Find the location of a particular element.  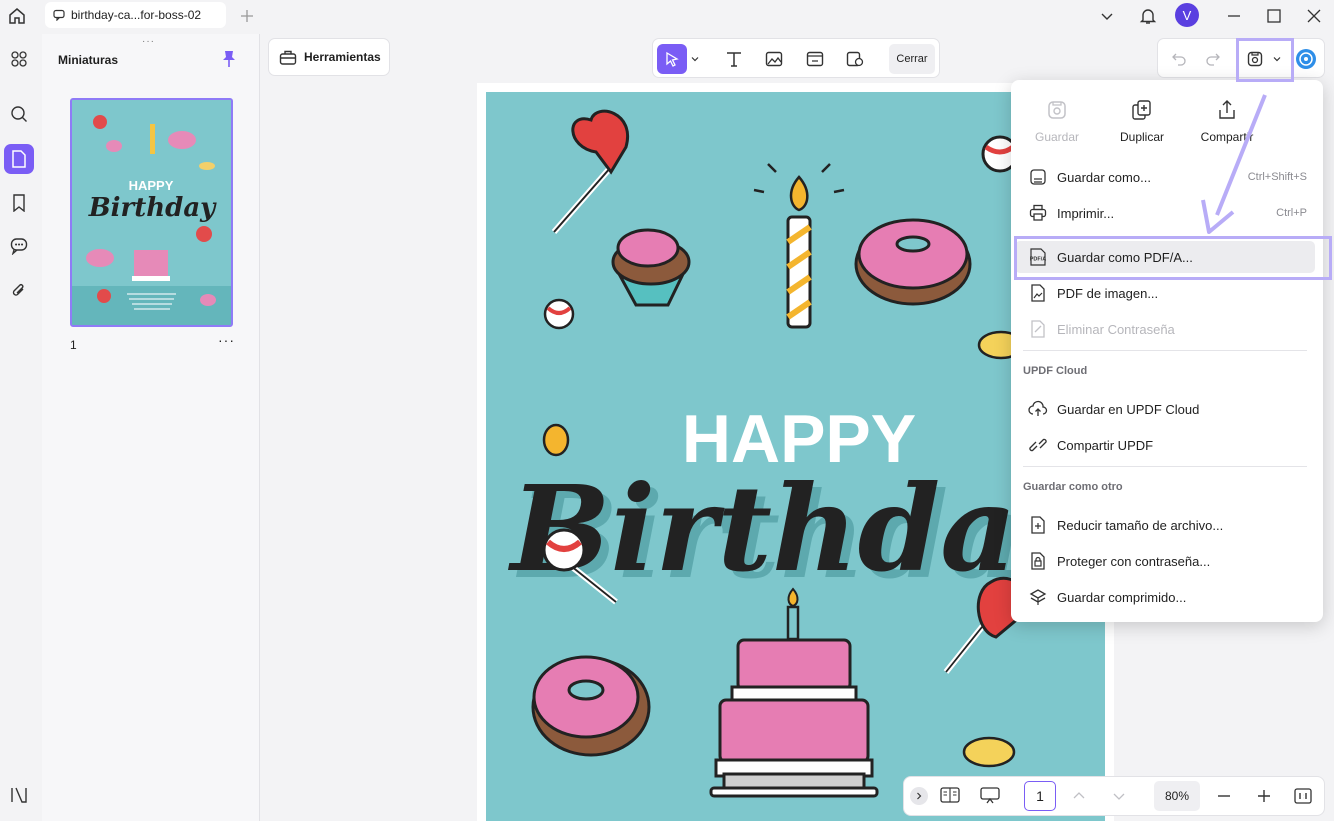

save-action: Guardar is located at coordinates (1057, 120).